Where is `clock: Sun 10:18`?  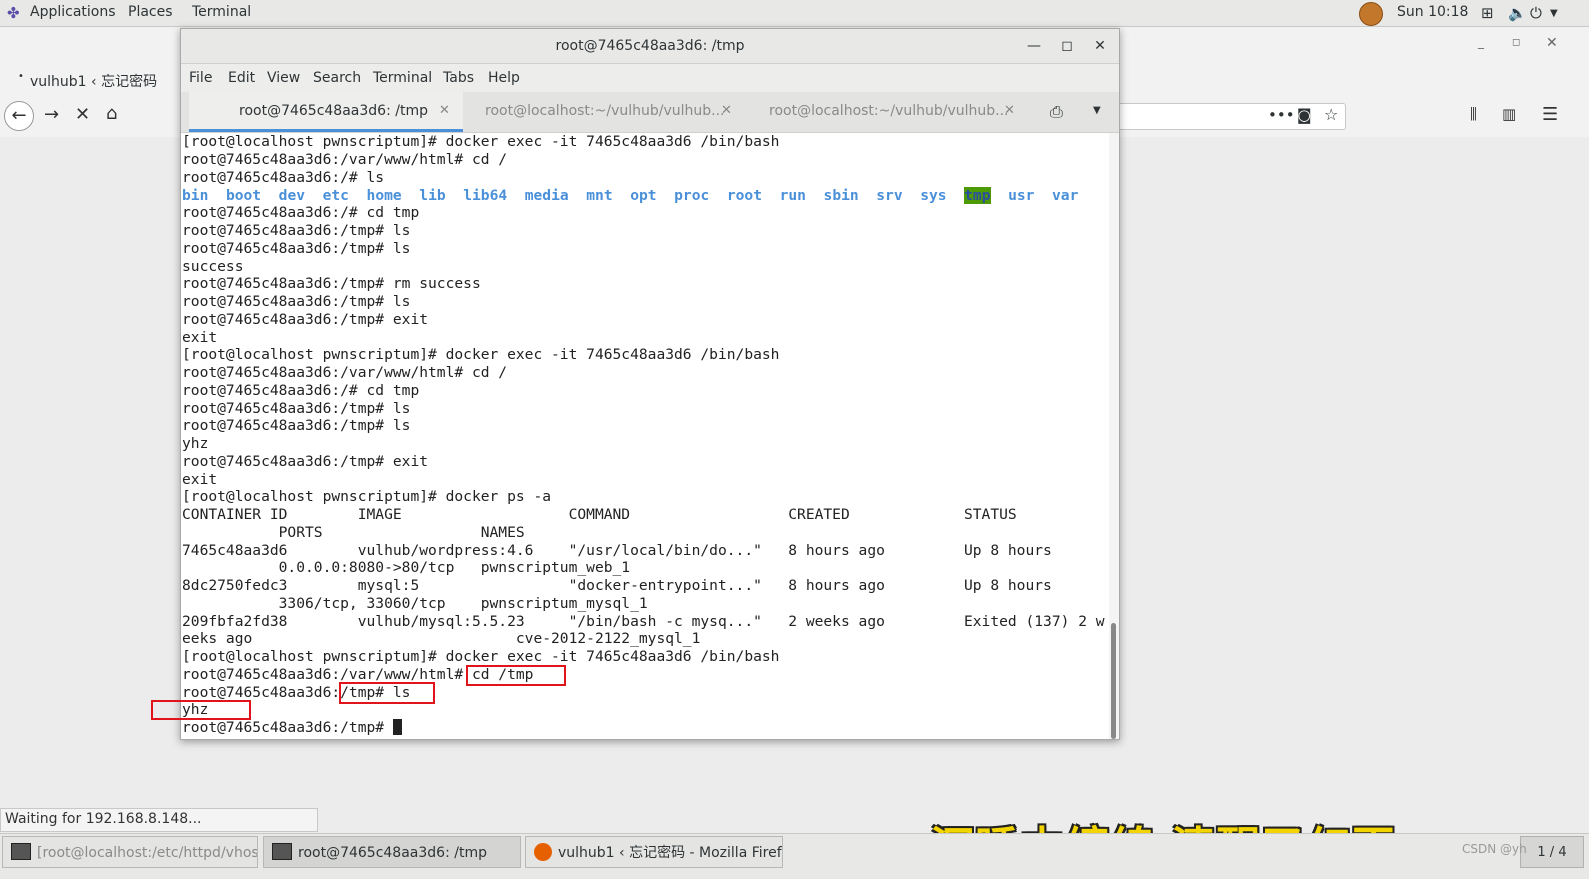 clock: Sun 10:18 is located at coordinates (1432, 12).